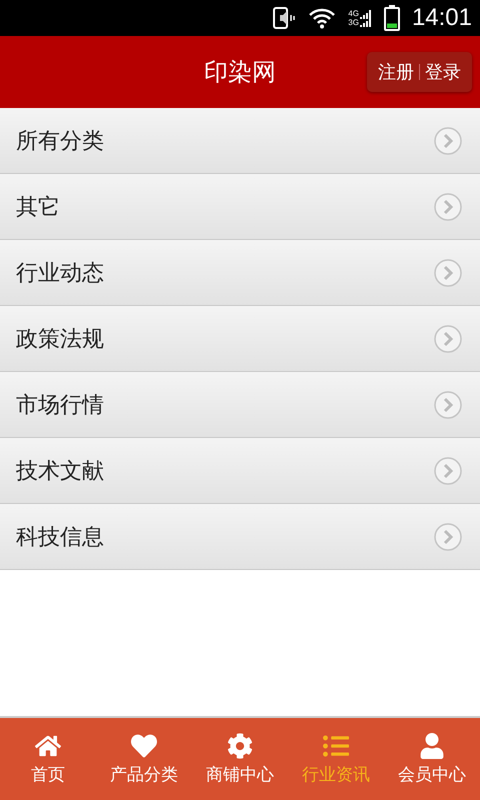  What do you see at coordinates (144, 745) in the screenshot?
I see `heart-icon` at bounding box center [144, 745].